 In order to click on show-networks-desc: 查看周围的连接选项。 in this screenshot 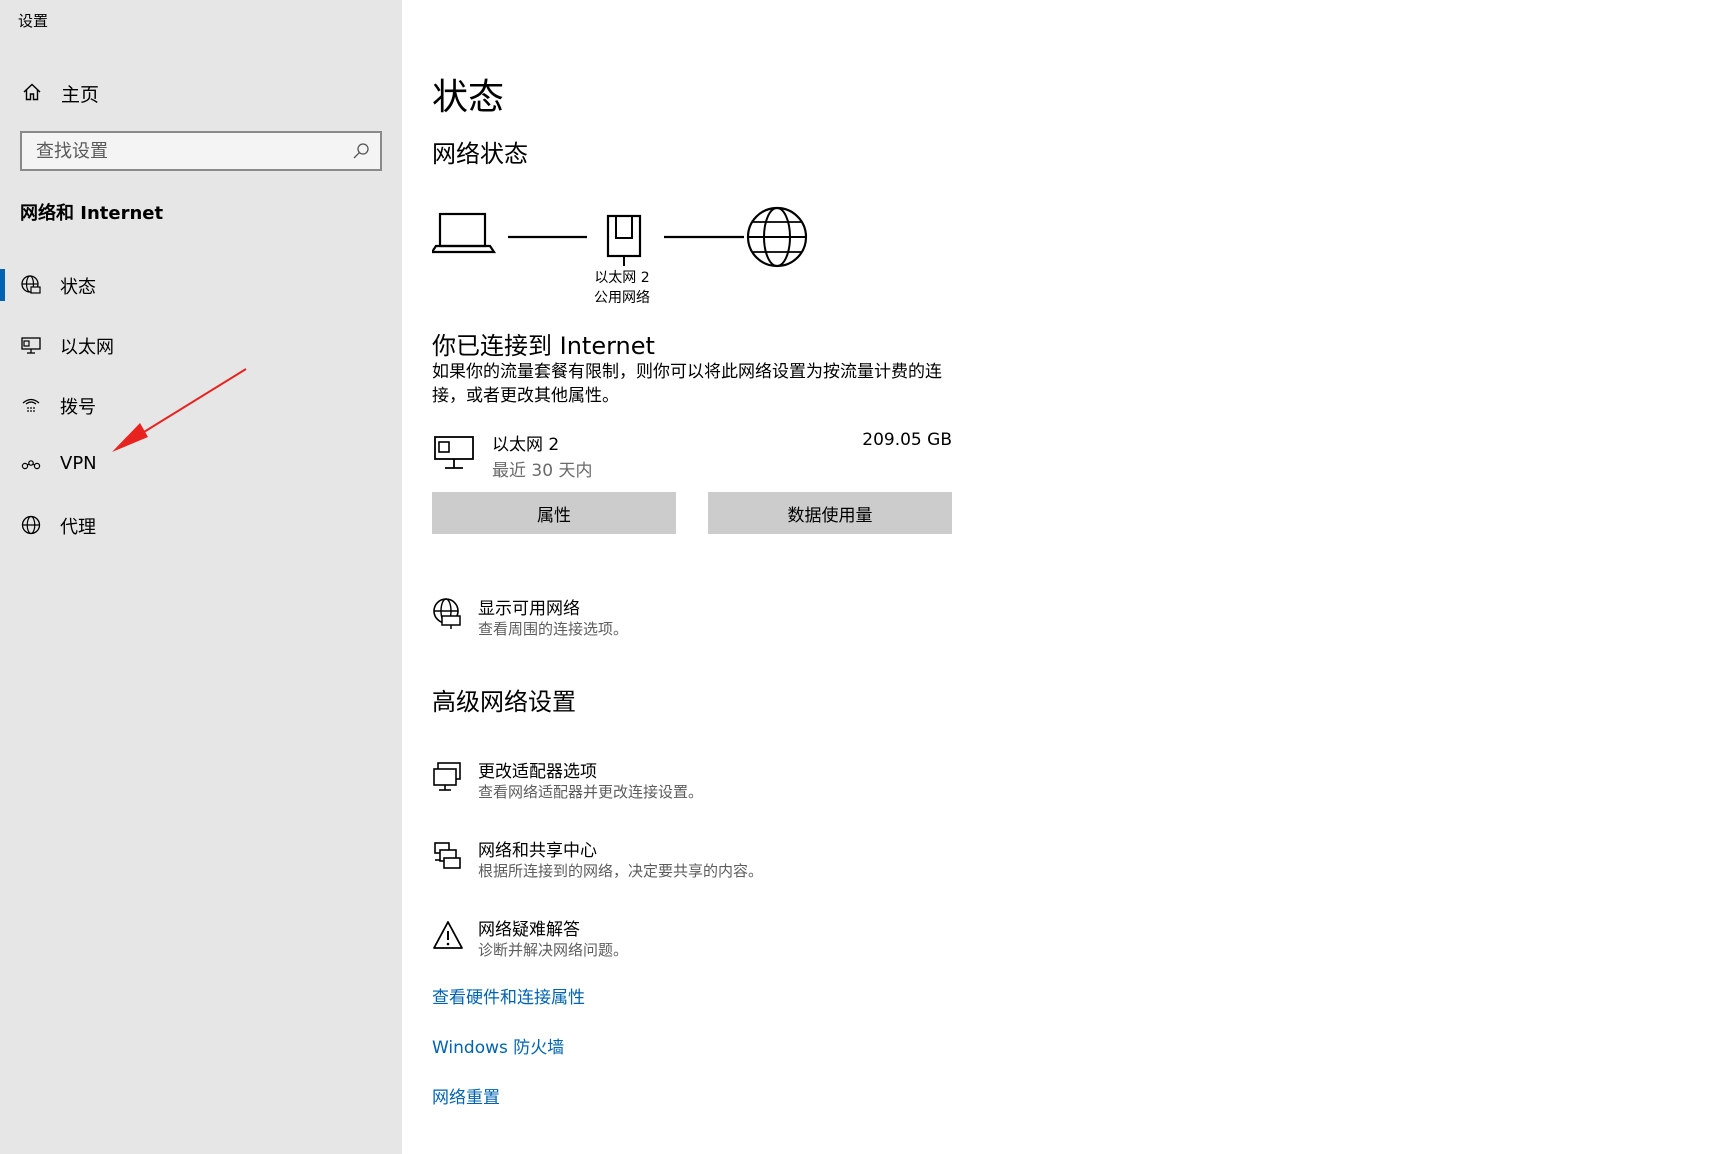, I will do `click(553, 629)`.